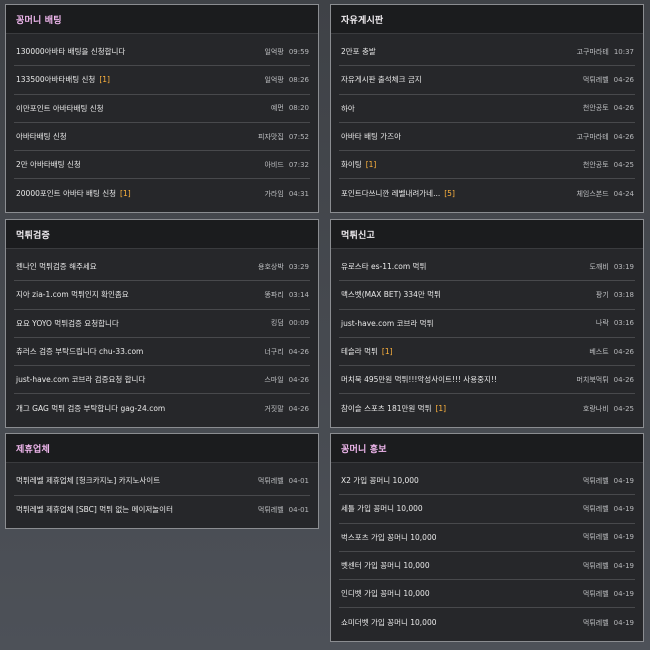 Image resolution: width=650 pixels, height=650 pixels. Describe the element at coordinates (66, 193) in the screenshot. I see `post-title: 20000포인트 아바타 배팅 신청` at that location.